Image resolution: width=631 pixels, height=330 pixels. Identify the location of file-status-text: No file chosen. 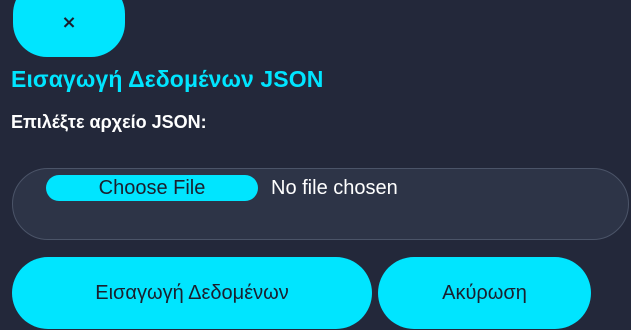
(334, 188).